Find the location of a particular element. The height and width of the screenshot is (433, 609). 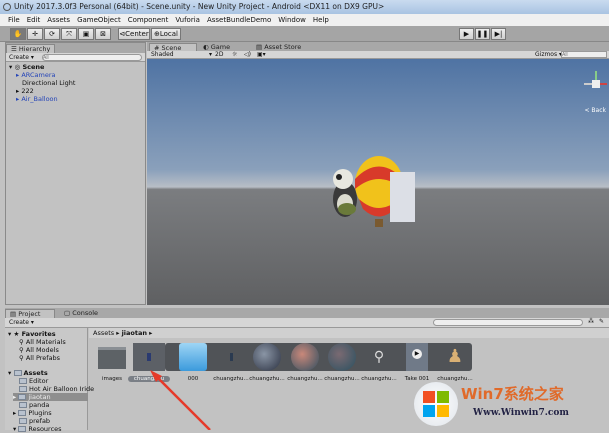

windows-logo-watermark is located at coordinates (436, 404).